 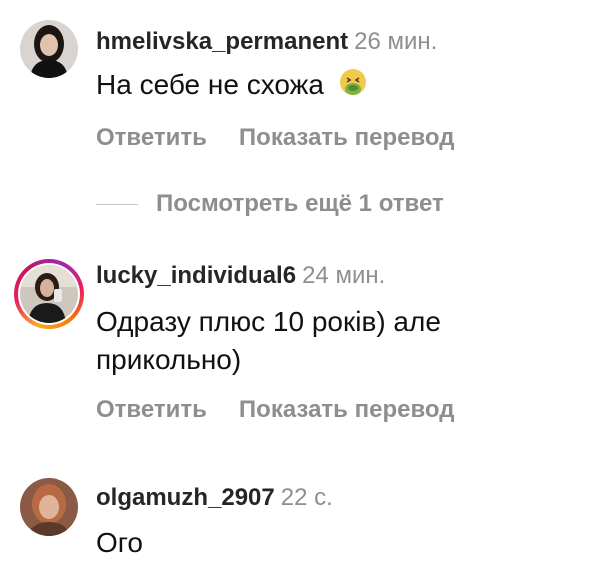 What do you see at coordinates (353, 87) in the screenshot?
I see `nauseated-face-icon` at bounding box center [353, 87].